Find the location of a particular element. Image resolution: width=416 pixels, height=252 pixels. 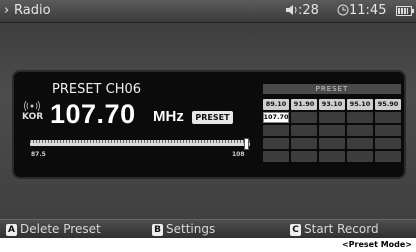

preset-slot: 95.90 is located at coordinates (388, 104).